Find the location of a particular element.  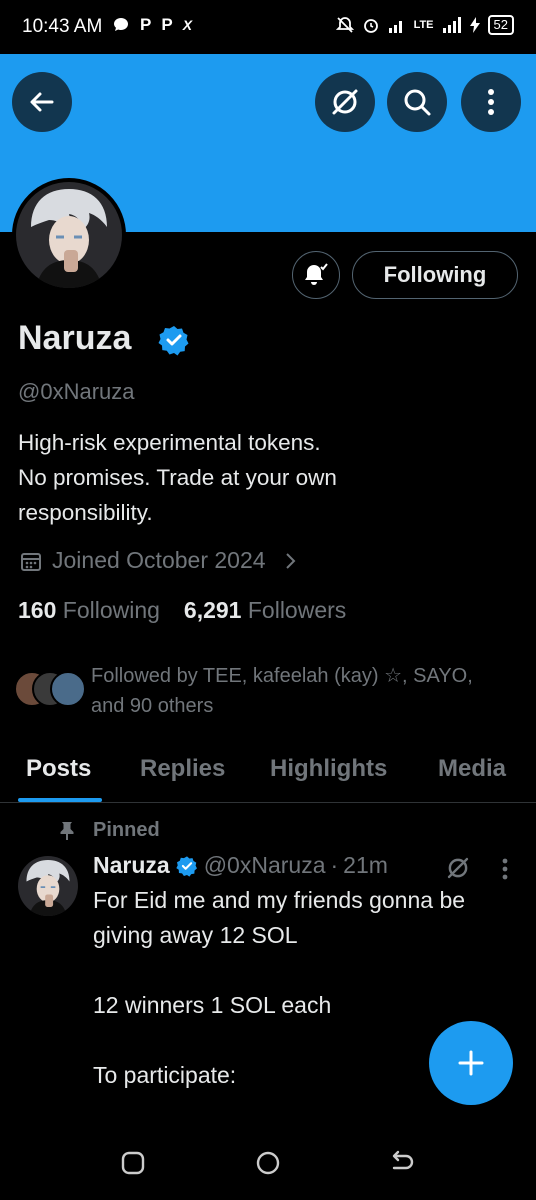

avatar is located at coordinates (68, 689).